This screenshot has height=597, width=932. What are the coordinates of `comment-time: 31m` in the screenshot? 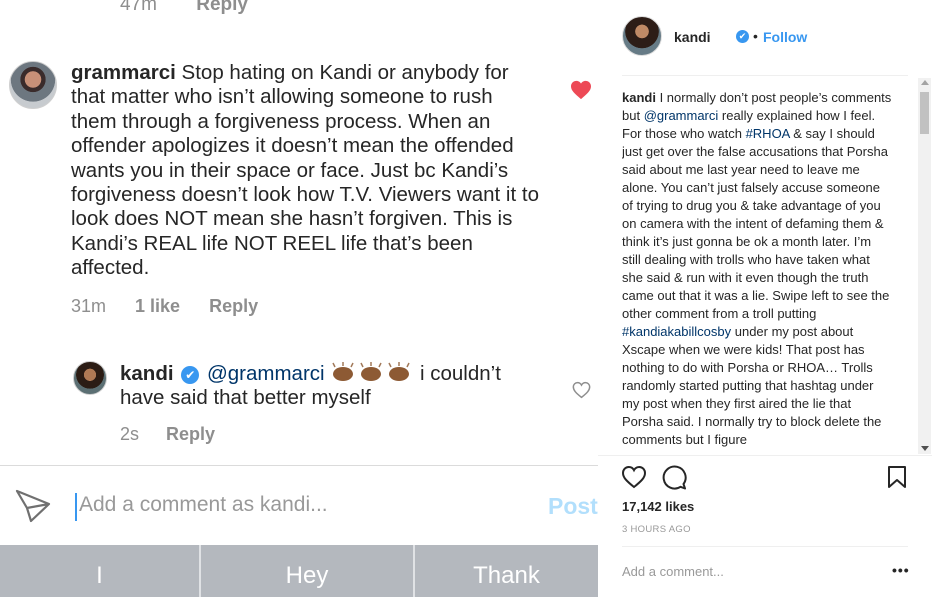 It's located at (89, 306).